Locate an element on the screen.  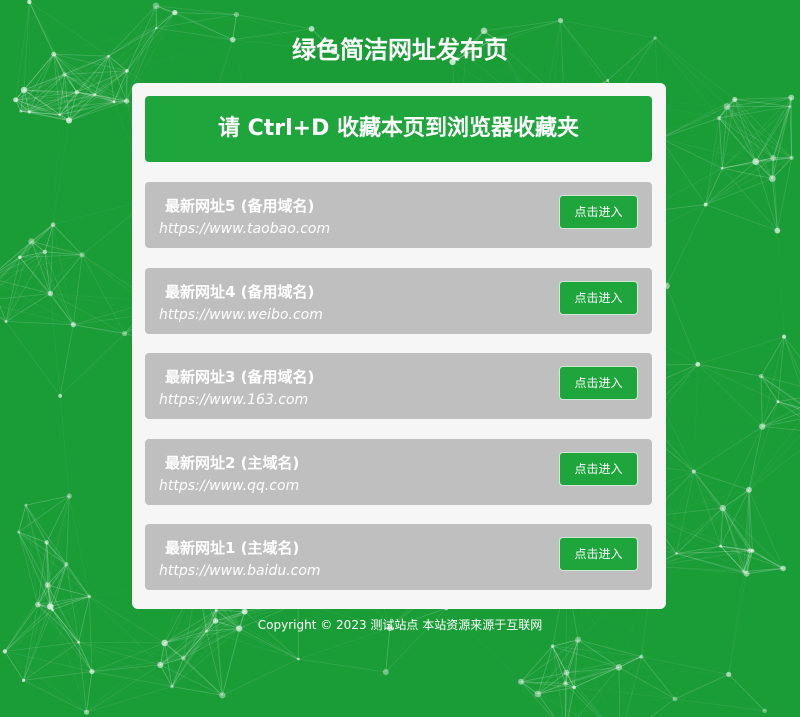
link-url: https://www.qq.com is located at coordinates (229, 486).